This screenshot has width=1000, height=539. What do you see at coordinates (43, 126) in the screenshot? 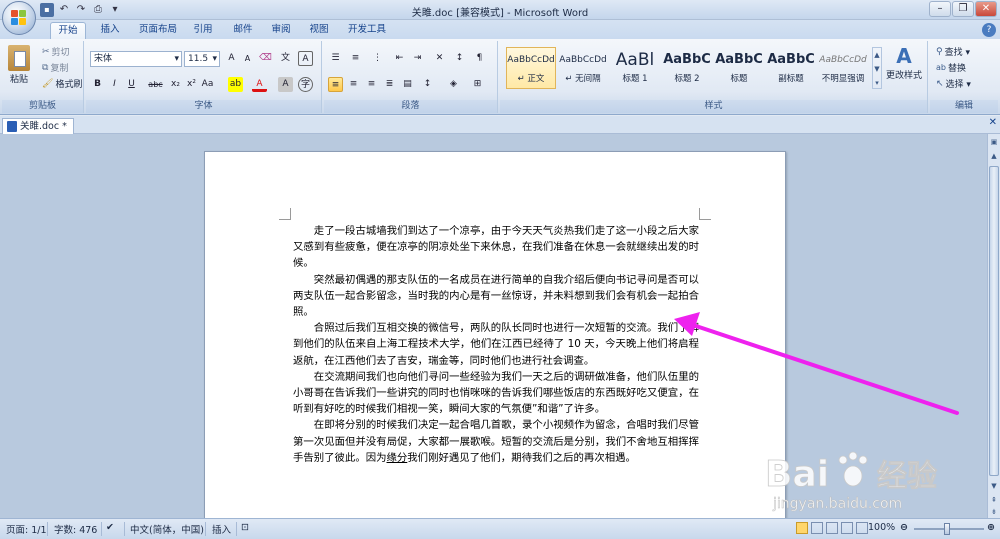
I see `document-tab-label: 关雎.doc *` at bounding box center [43, 126].